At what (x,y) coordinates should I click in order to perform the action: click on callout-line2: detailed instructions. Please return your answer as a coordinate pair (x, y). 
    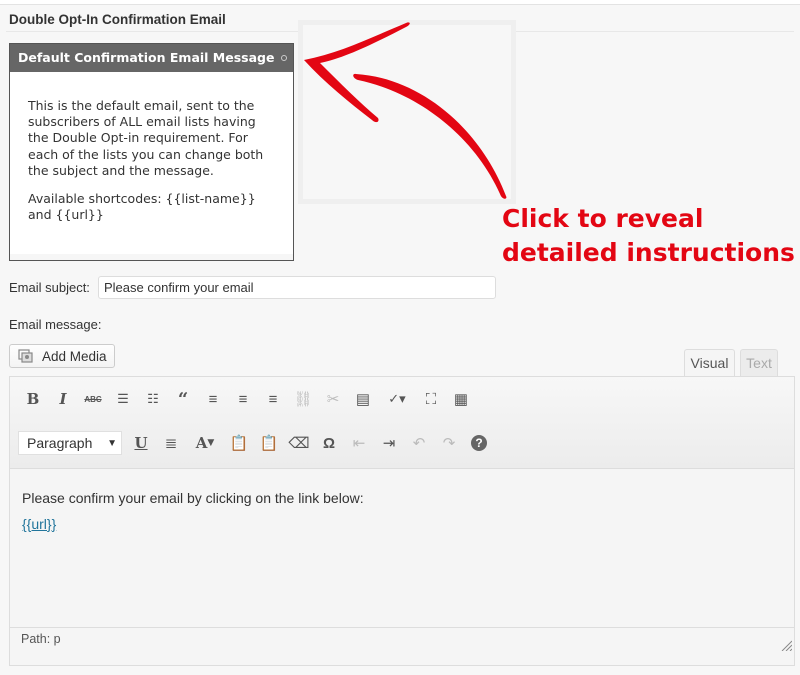
    Looking at the image, I should click on (648, 252).